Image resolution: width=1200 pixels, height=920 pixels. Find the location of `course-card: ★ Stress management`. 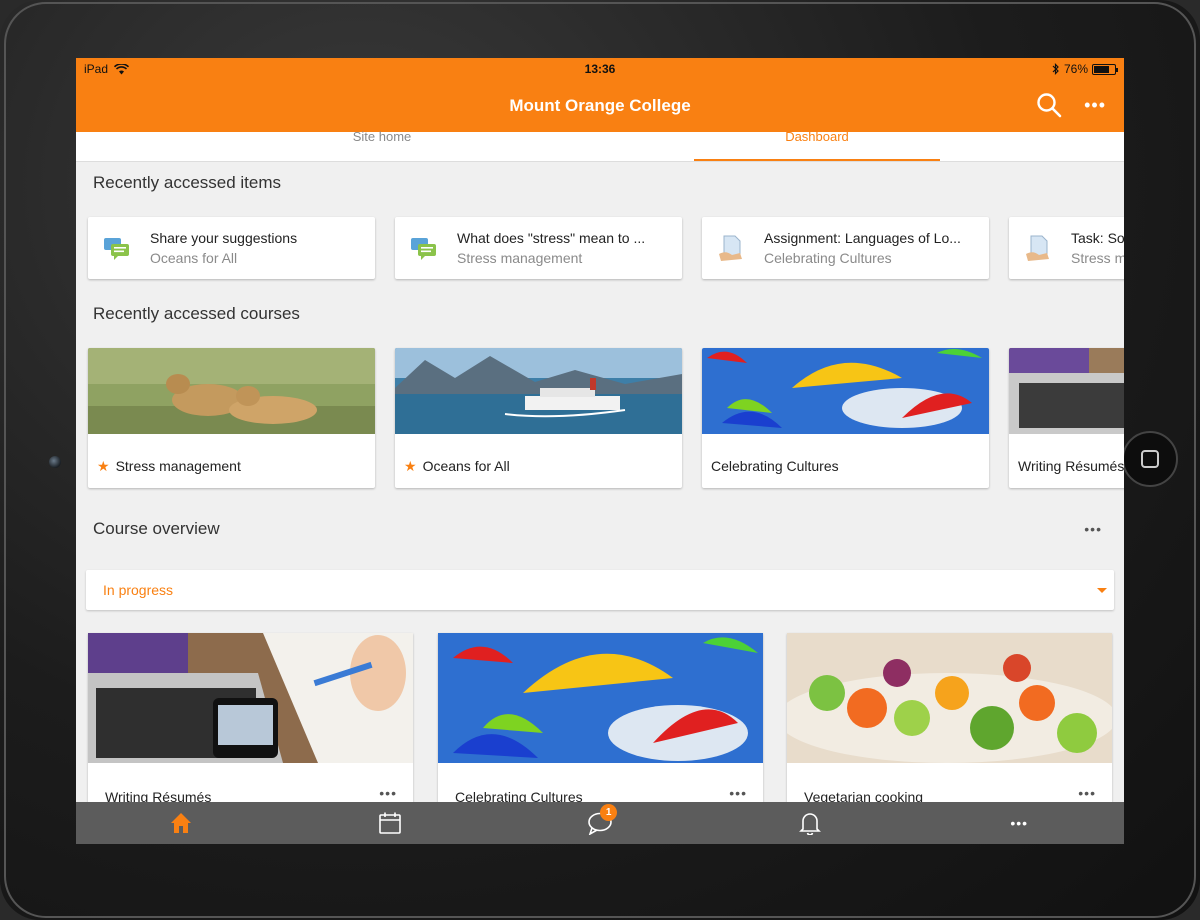

course-card: ★ Stress management is located at coordinates (231, 418).